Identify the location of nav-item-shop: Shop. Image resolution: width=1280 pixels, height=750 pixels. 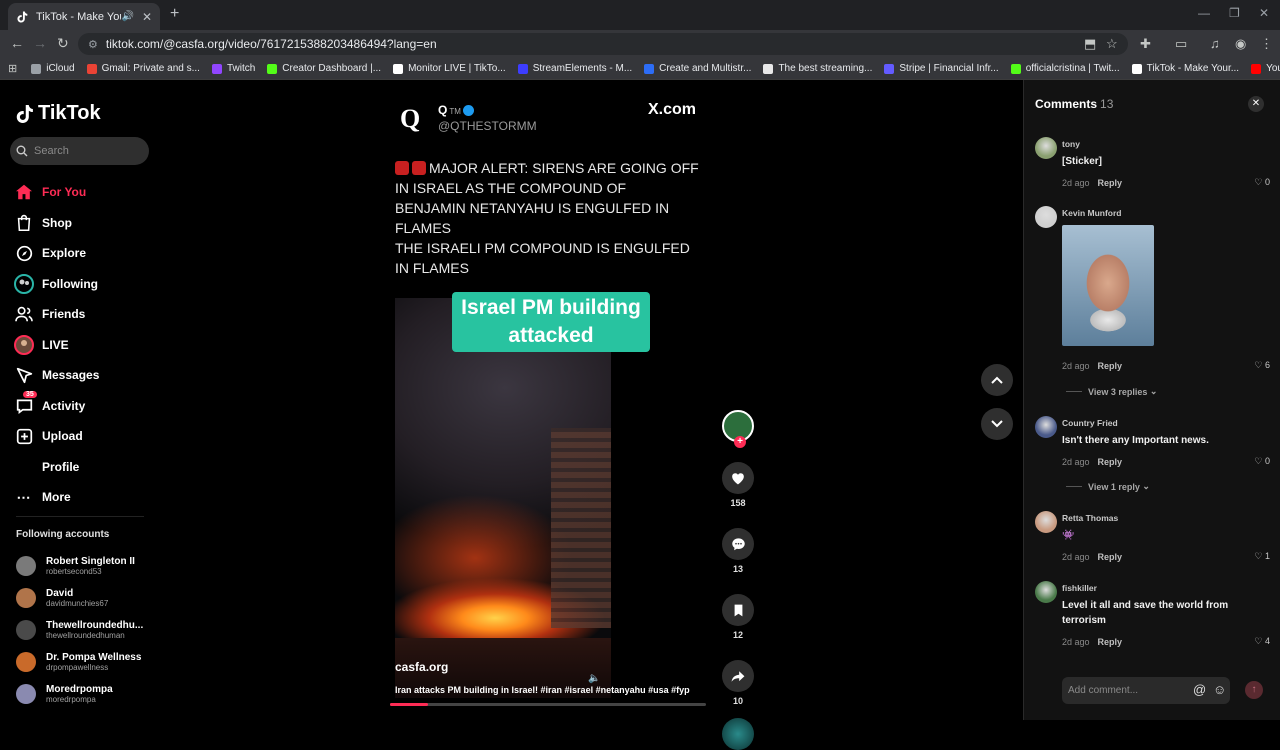
(84, 223).